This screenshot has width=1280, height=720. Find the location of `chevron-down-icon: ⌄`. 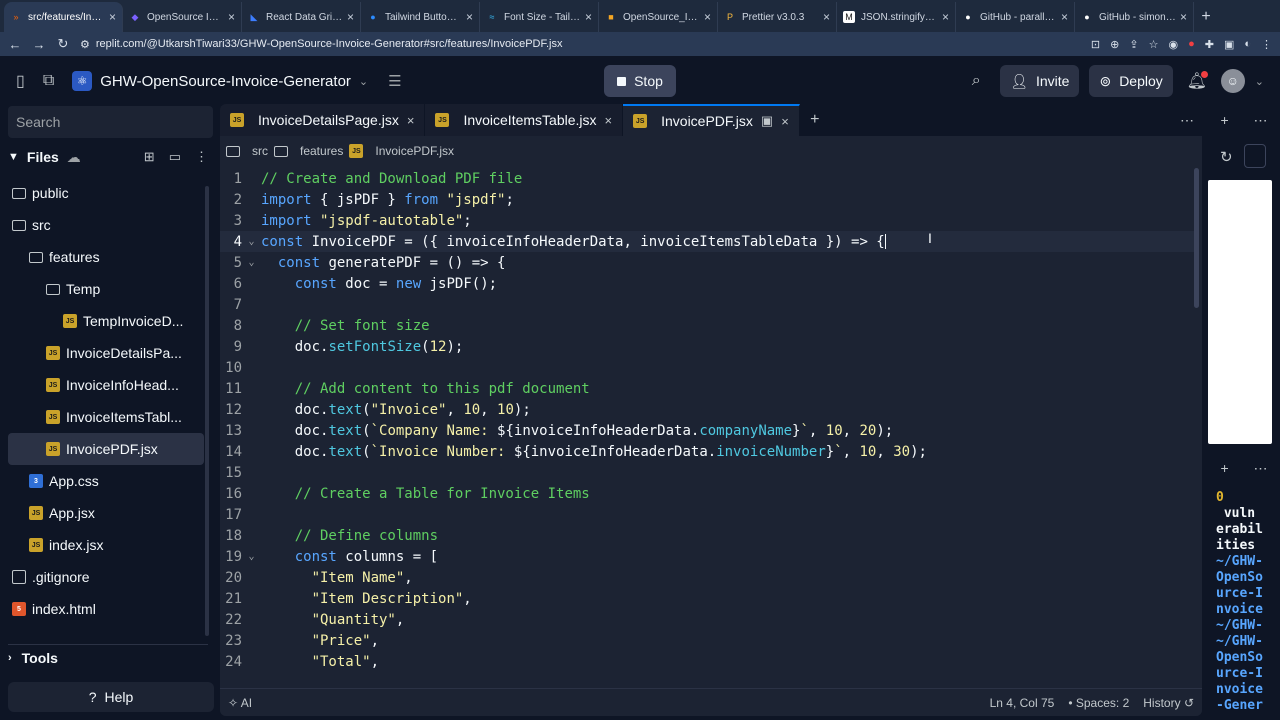

chevron-down-icon: ⌄ is located at coordinates (1259, 81).